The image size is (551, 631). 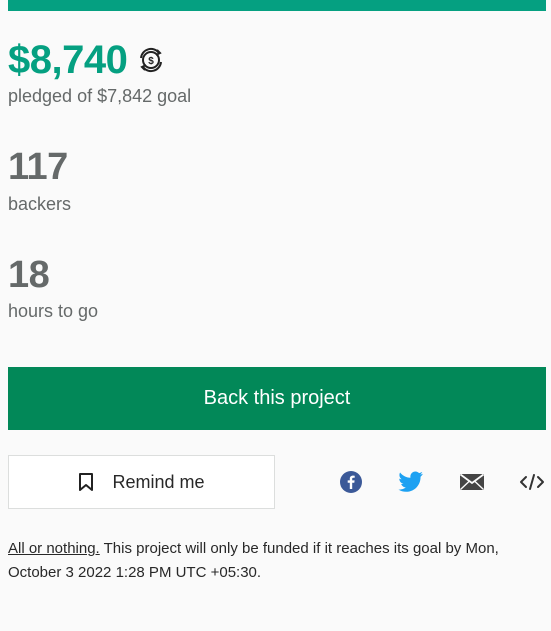 What do you see at coordinates (54, 548) in the screenshot?
I see `all-or-nothing-link: All or nothing.` at bounding box center [54, 548].